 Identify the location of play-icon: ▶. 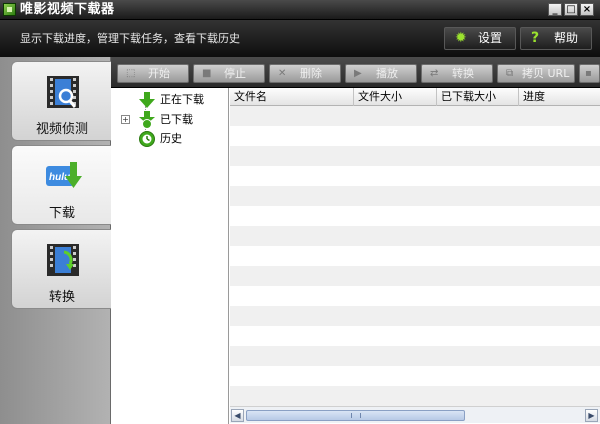
(358, 73).